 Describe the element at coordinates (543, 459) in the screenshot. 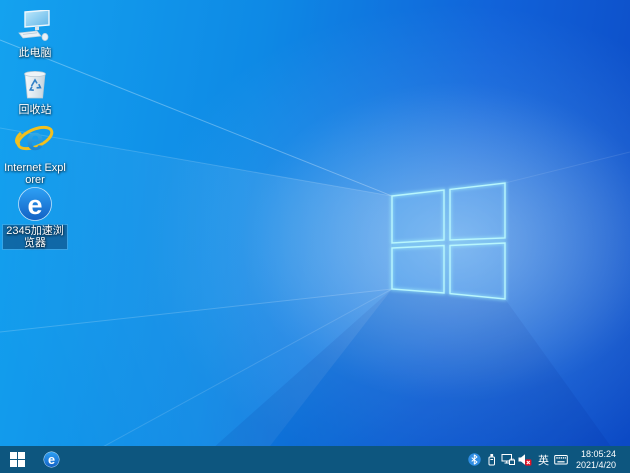

I see `language-indicator: 英` at that location.